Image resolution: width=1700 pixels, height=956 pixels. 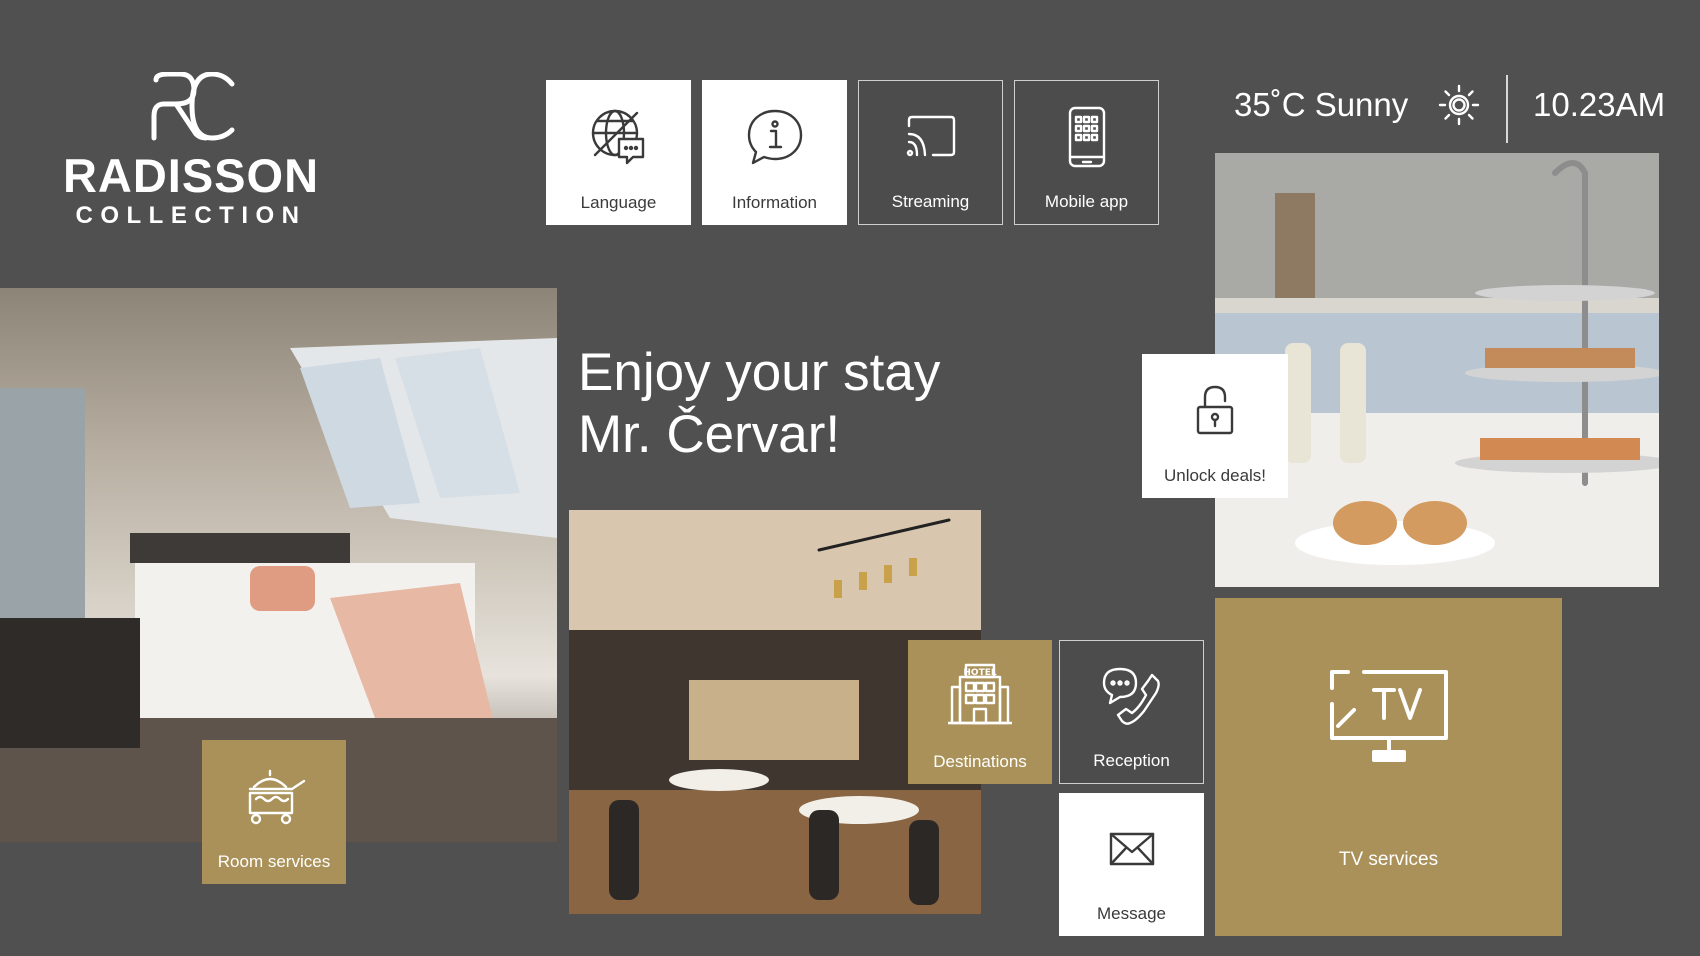 I want to click on information-button: Information, so click(x=774, y=152).